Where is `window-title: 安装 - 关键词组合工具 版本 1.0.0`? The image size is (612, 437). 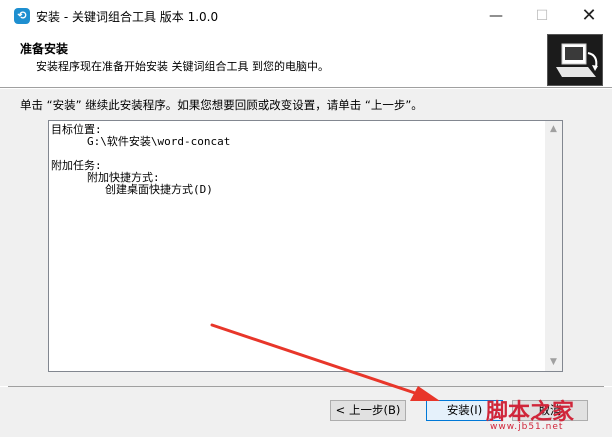
window-title: 安装 - 关键词组合工具 版本 1.0.0 is located at coordinates (127, 17).